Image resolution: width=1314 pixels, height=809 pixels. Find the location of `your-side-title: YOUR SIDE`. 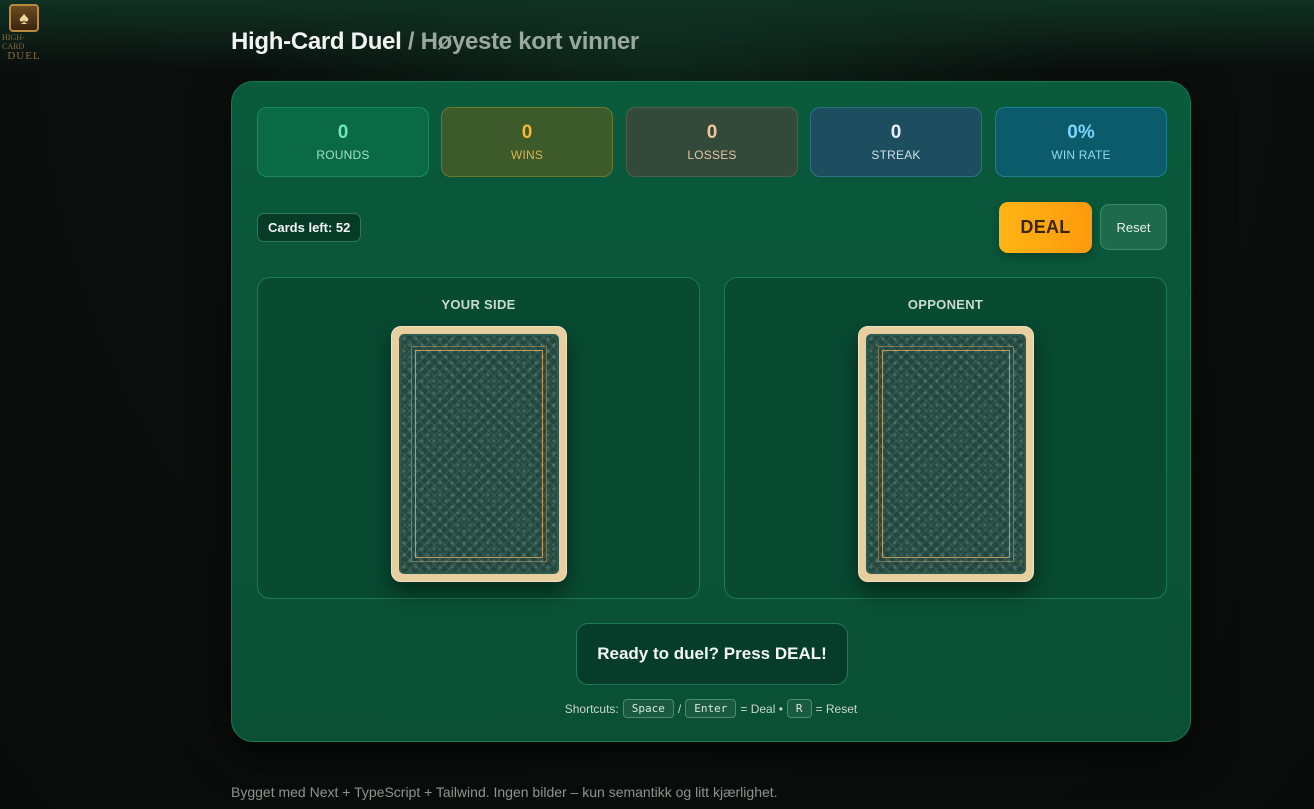

your-side-title: YOUR SIDE is located at coordinates (478, 304).